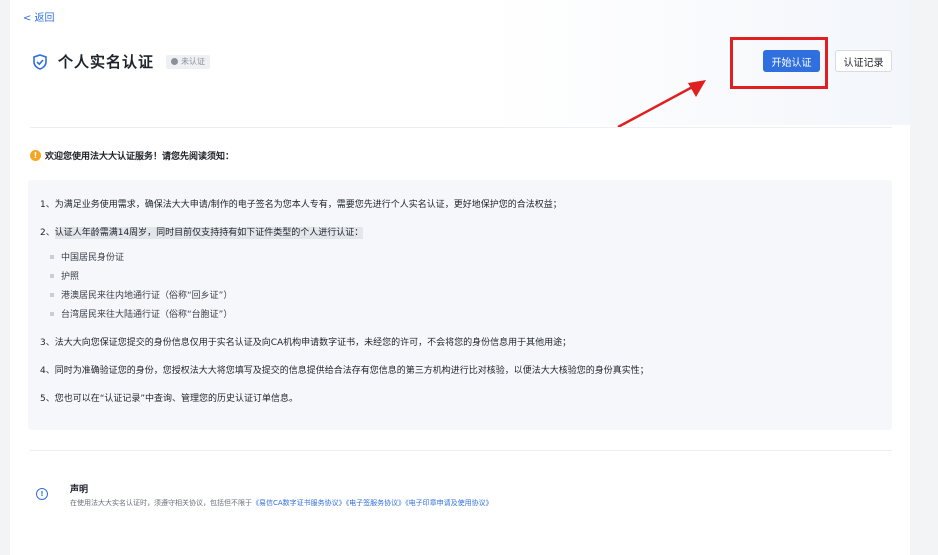 This screenshot has height=555, width=938. I want to click on shield-check-icon, so click(40, 61).